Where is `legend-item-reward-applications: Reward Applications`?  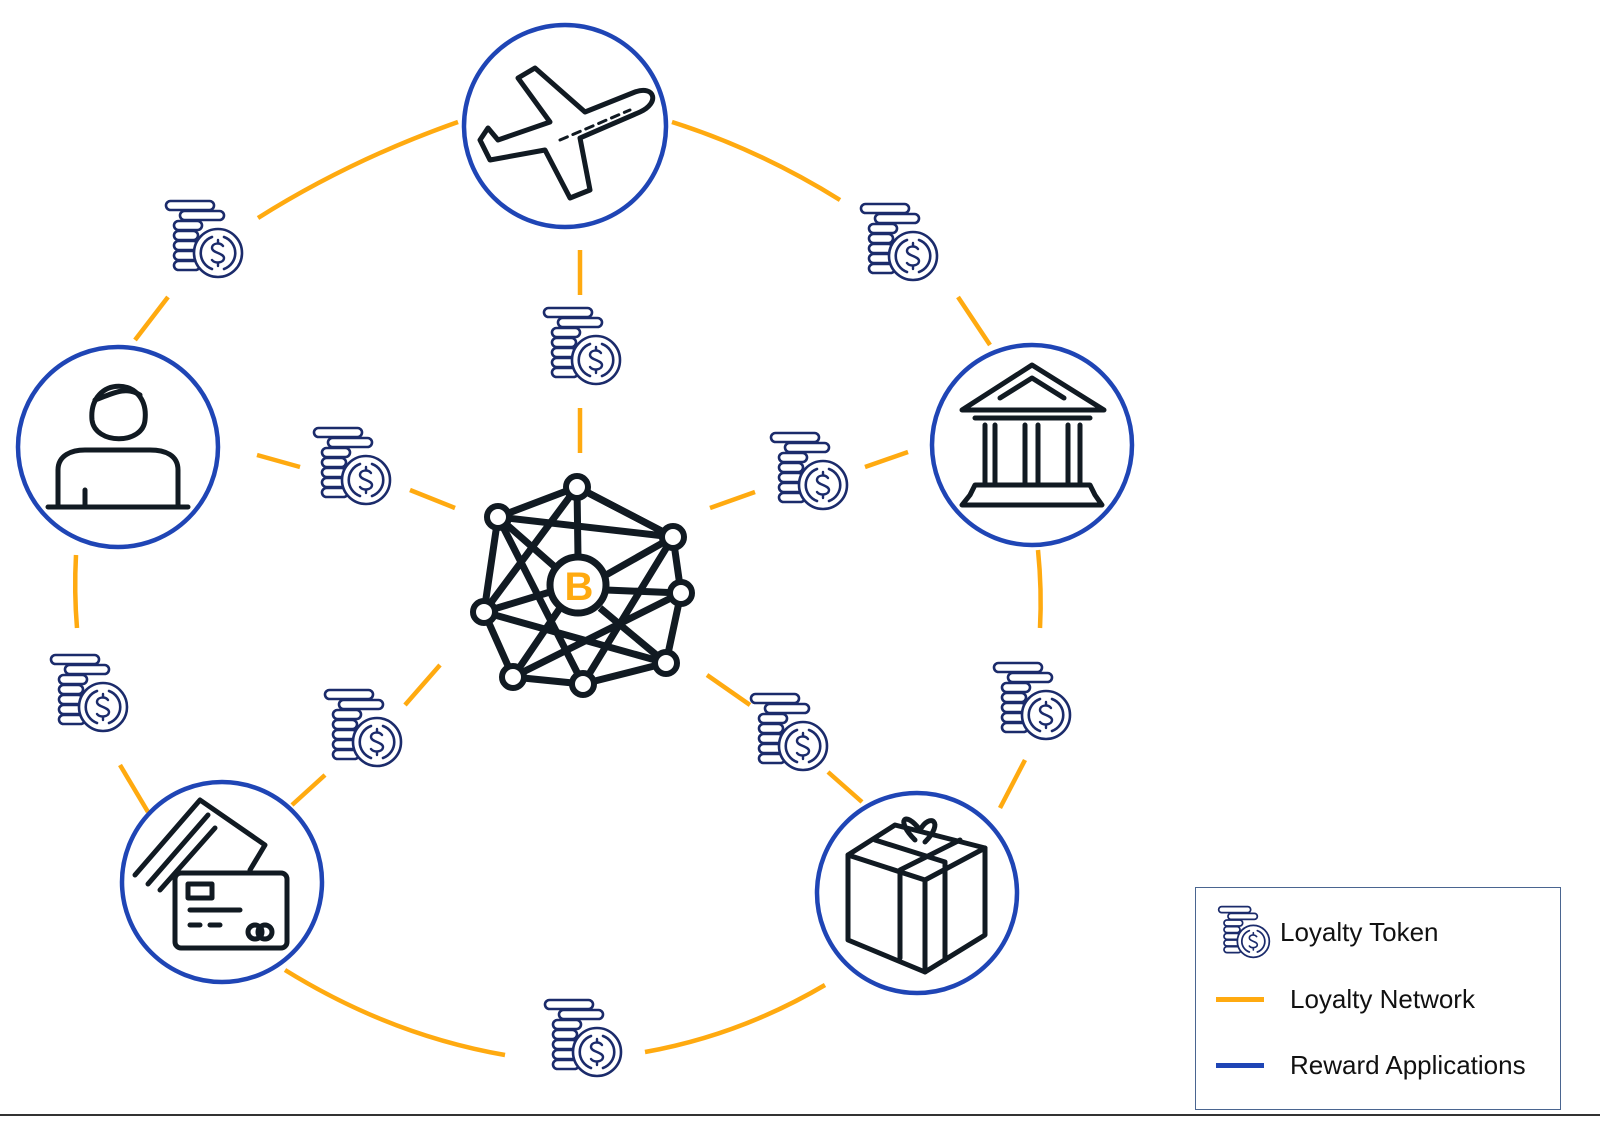
legend-item-reward-applications: Reward Applications is located at coordinates (1371, 1065).